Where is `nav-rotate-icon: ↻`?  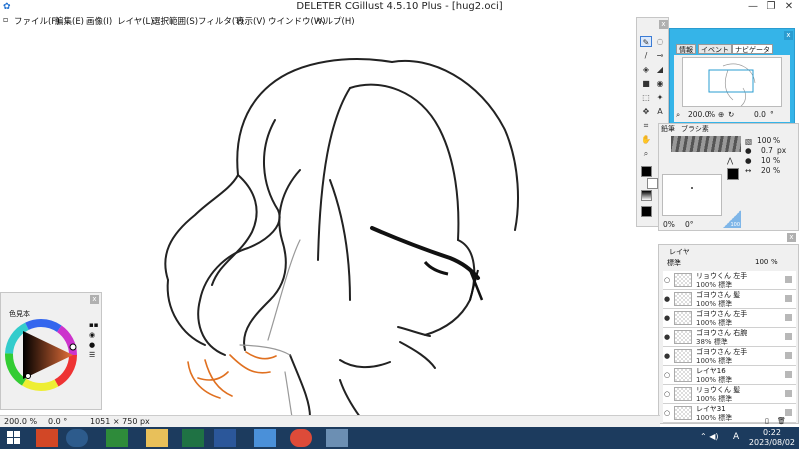
nav-rotate-icon: ↻ is located at coordinates (731, 114).